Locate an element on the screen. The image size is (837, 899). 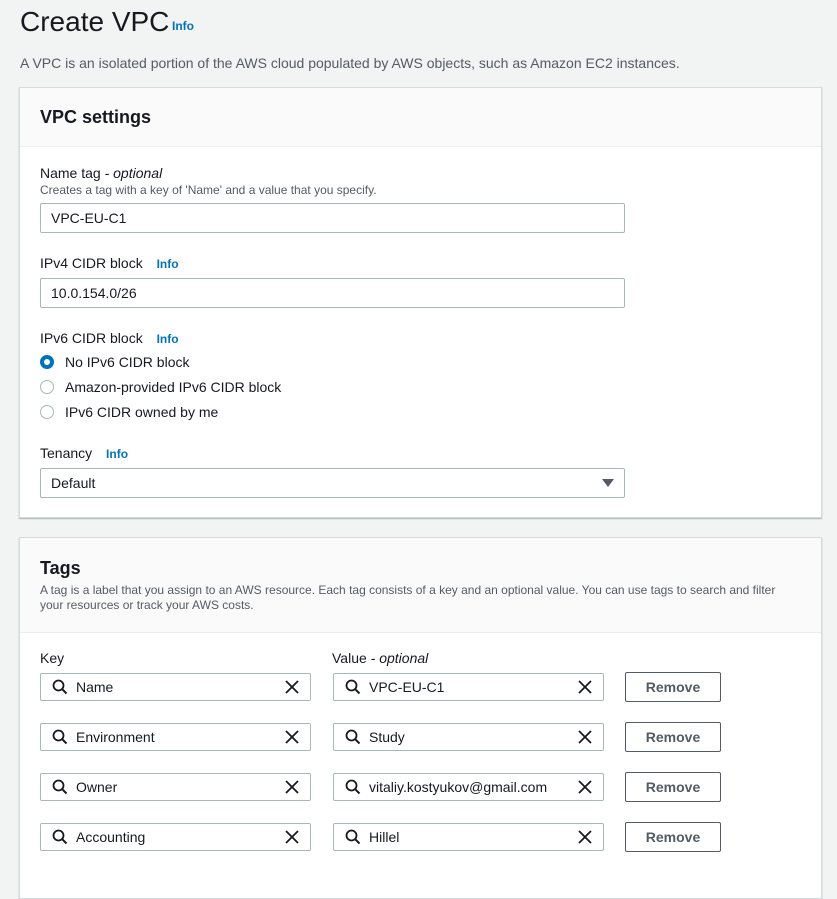
panel-title: VPC settings is located at coordinates (96, 116).